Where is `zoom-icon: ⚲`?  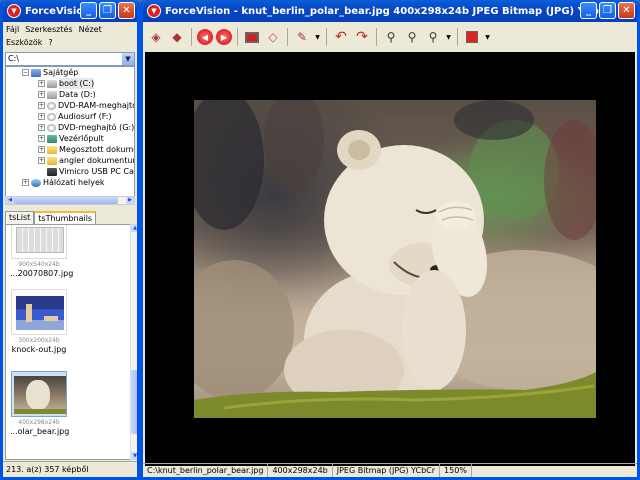
zoom-icon: ⚲ is located at coordinates (433, 37).